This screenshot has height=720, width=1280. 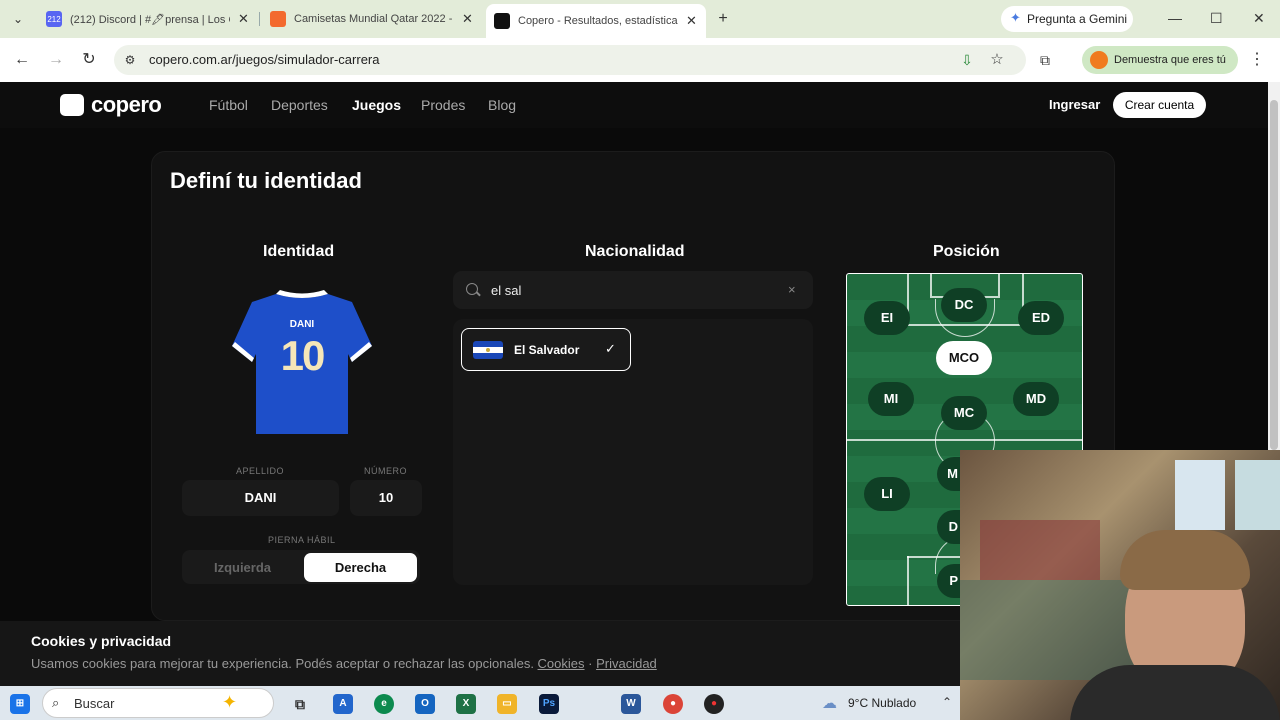 I want to click on blogger-icon, so click(x=278, y=19).